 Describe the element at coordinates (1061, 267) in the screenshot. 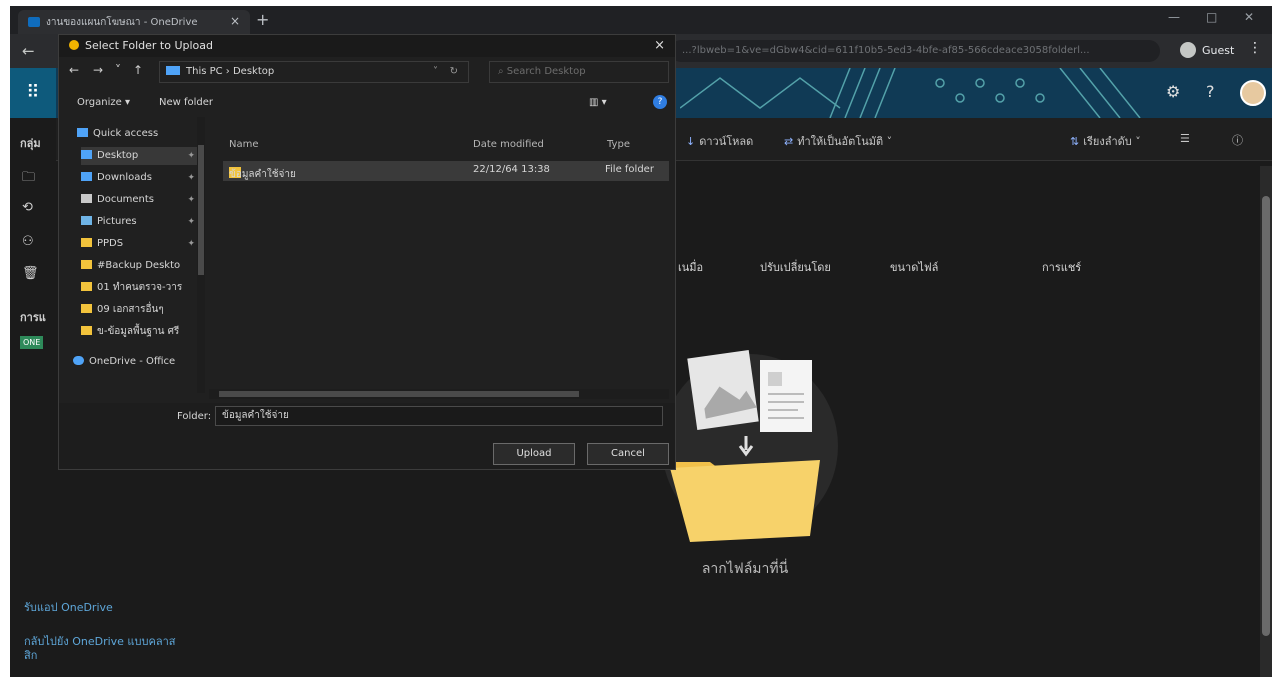

I see `column-sharing-header: การแชร์` at that location.